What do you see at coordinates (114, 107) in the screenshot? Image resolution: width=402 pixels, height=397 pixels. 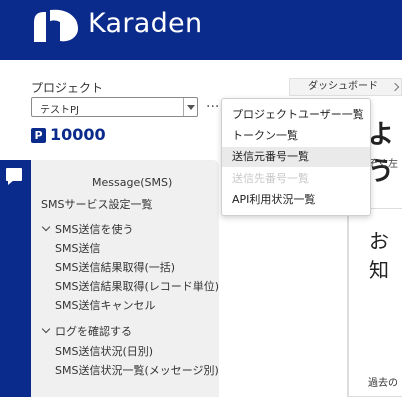 I see `project-select: テストPJ` at bounding box center [114, 107].